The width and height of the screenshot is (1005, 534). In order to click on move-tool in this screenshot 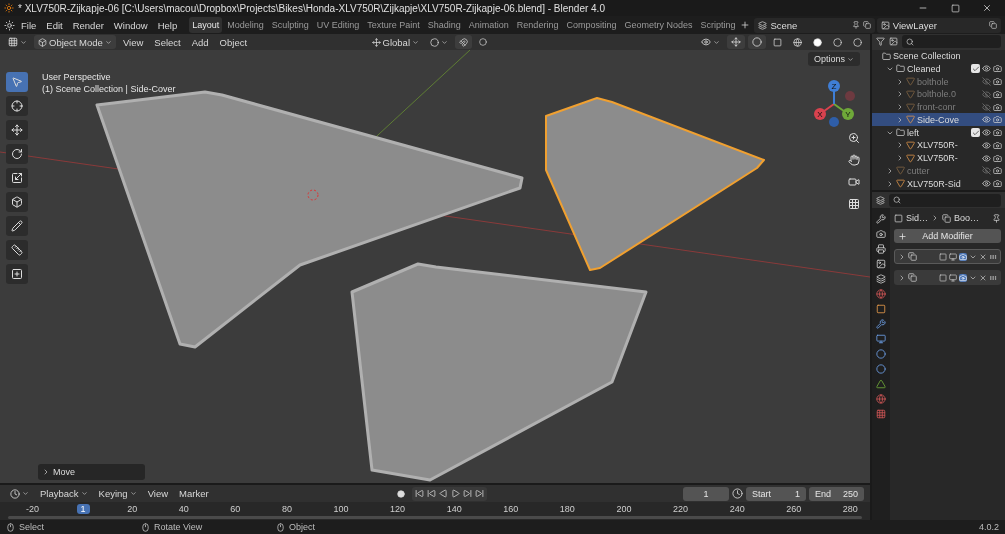, I will do `click(17, 130)`.